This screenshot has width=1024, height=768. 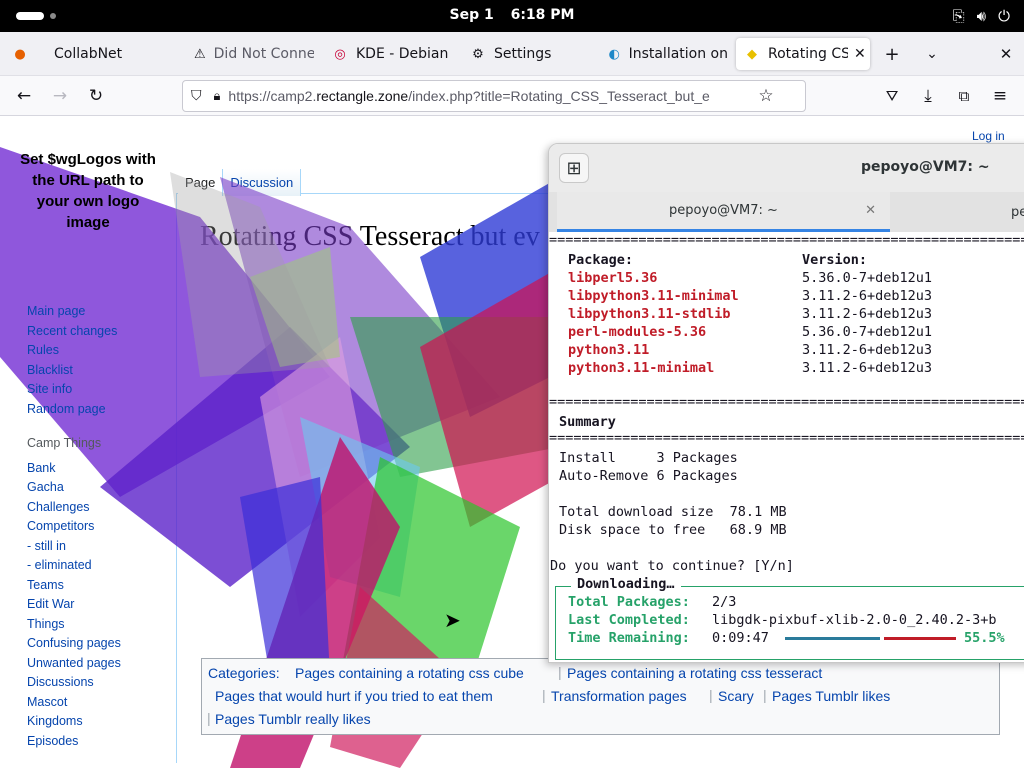 What do you see at coordinates (619, 696) in the screenshot?
I see `category-link: Transformation pages` at bounding box center [619, 696].